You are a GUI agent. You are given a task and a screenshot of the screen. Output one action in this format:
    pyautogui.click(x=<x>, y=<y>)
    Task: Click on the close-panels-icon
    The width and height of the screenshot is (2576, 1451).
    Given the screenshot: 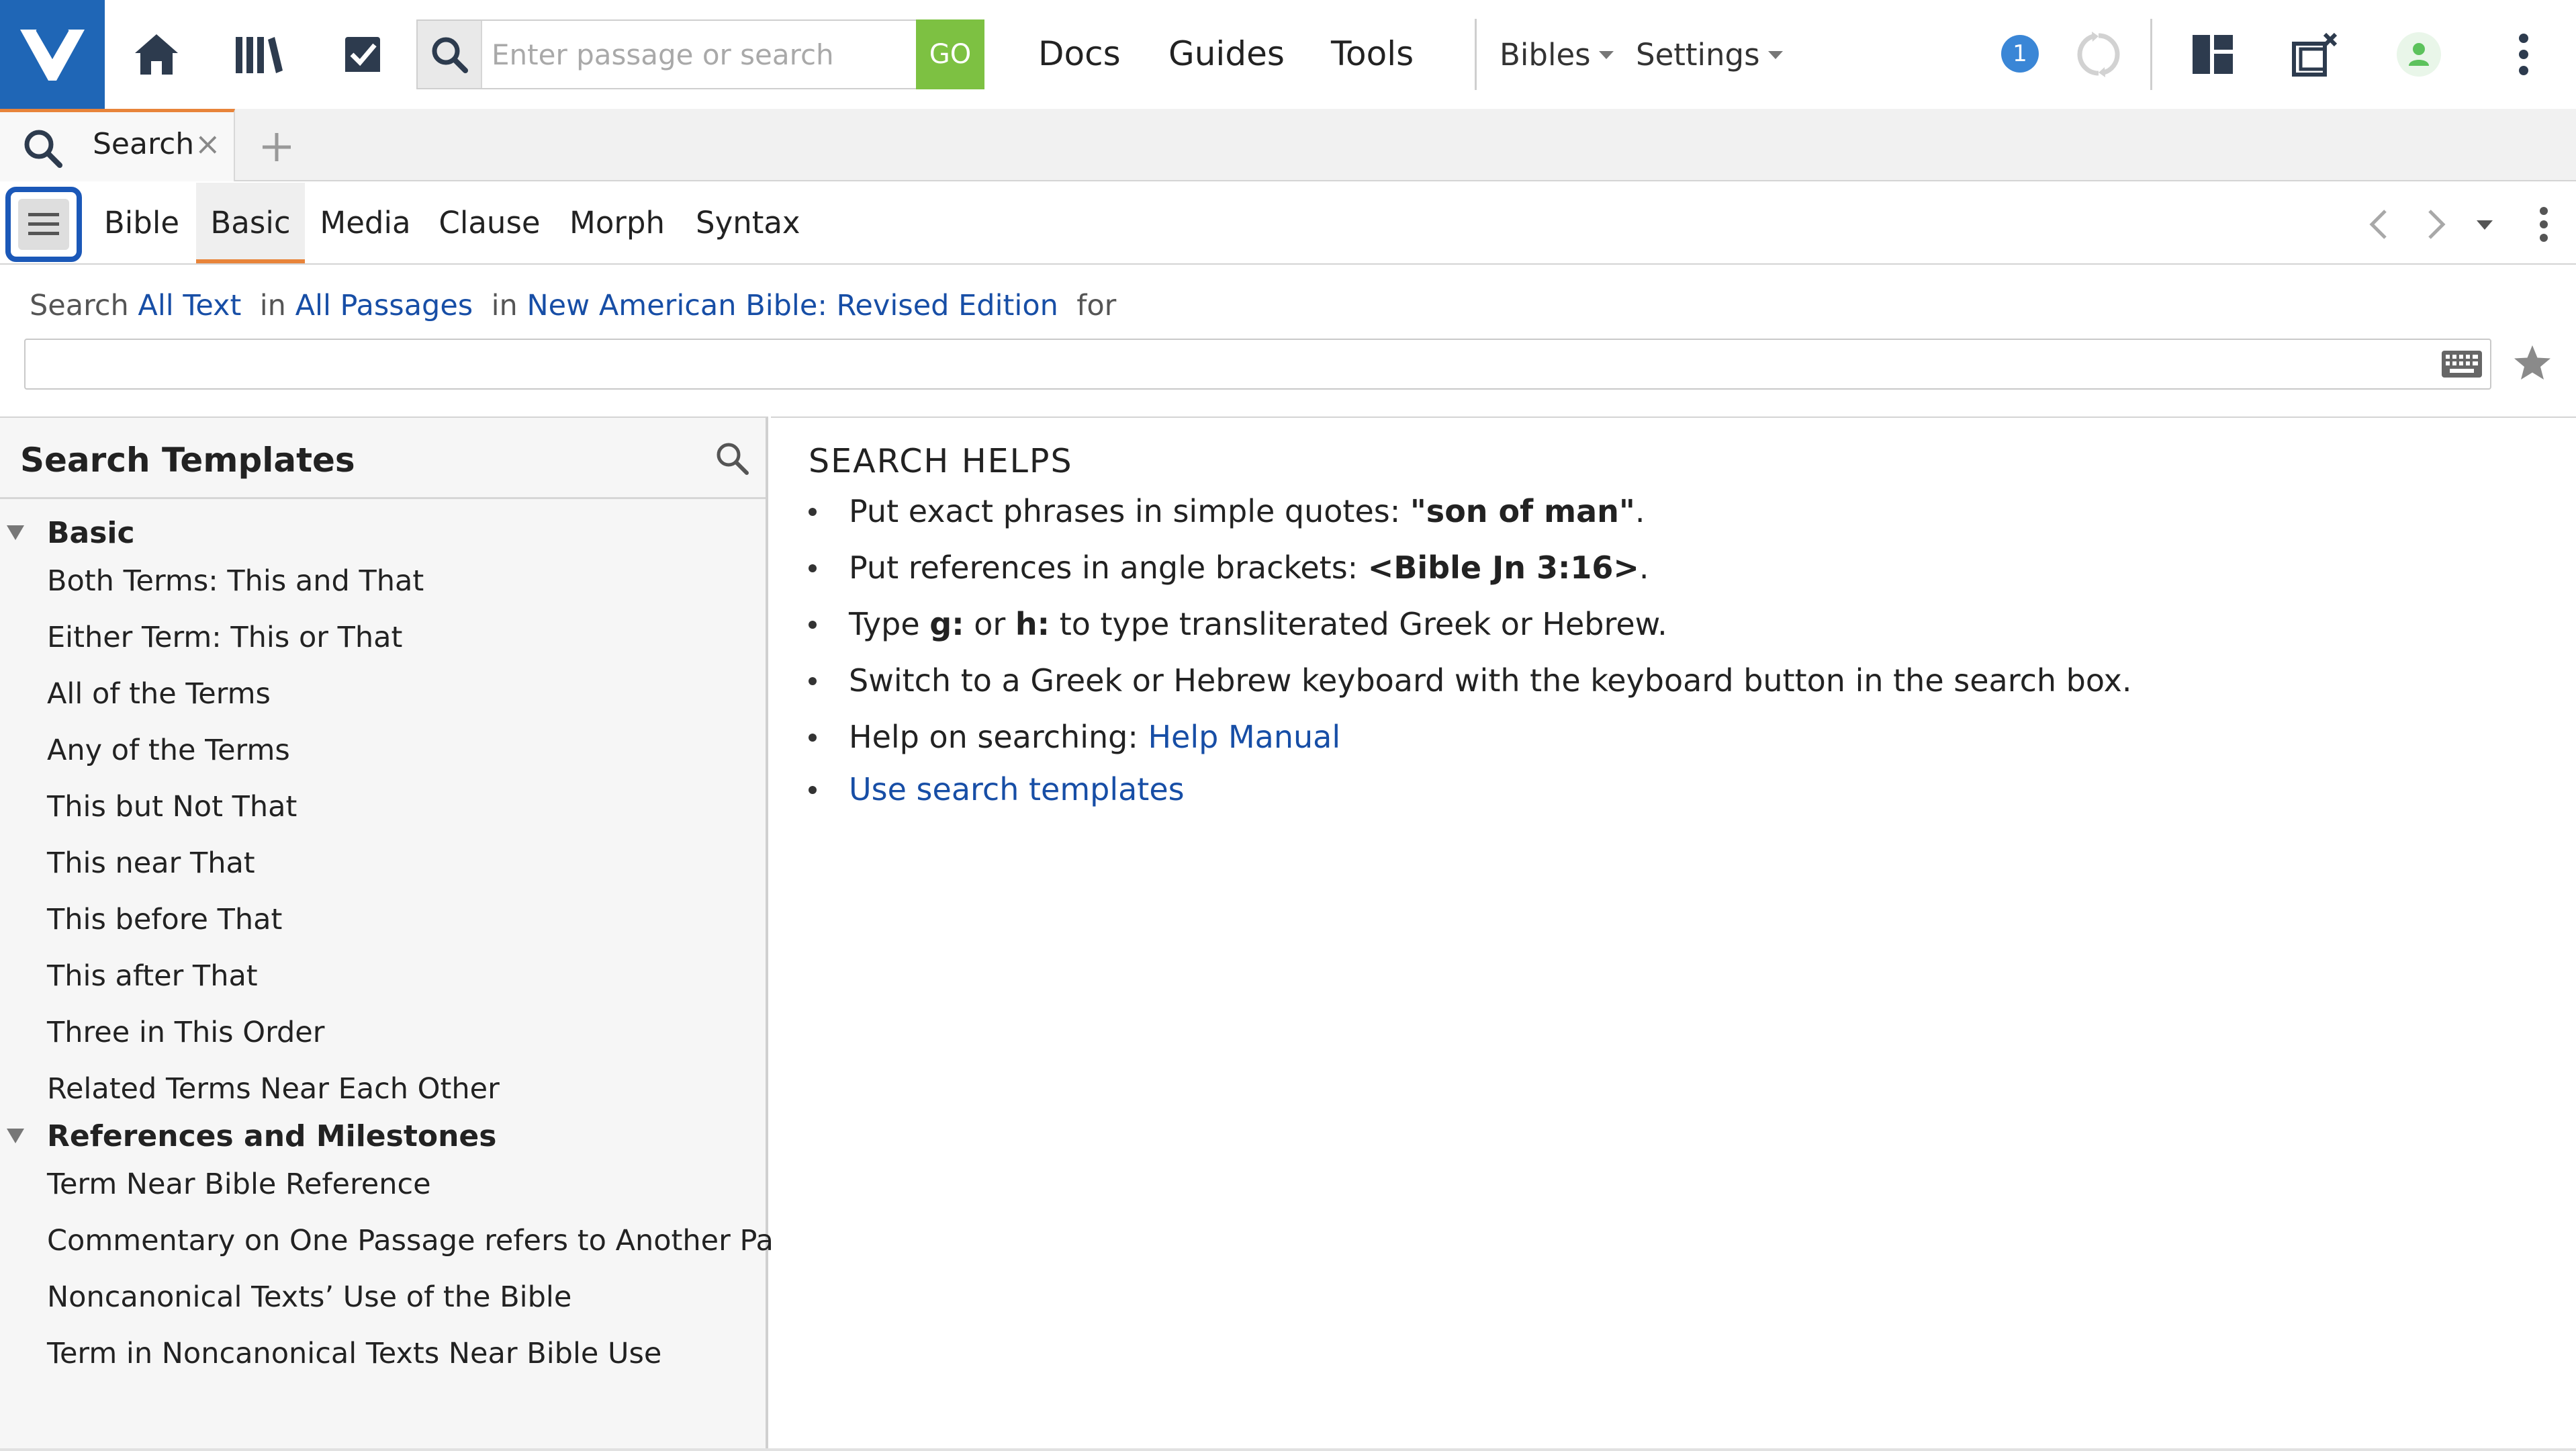 What is the action you would take?
    pyautogui.click(x=2315, y=54)
    